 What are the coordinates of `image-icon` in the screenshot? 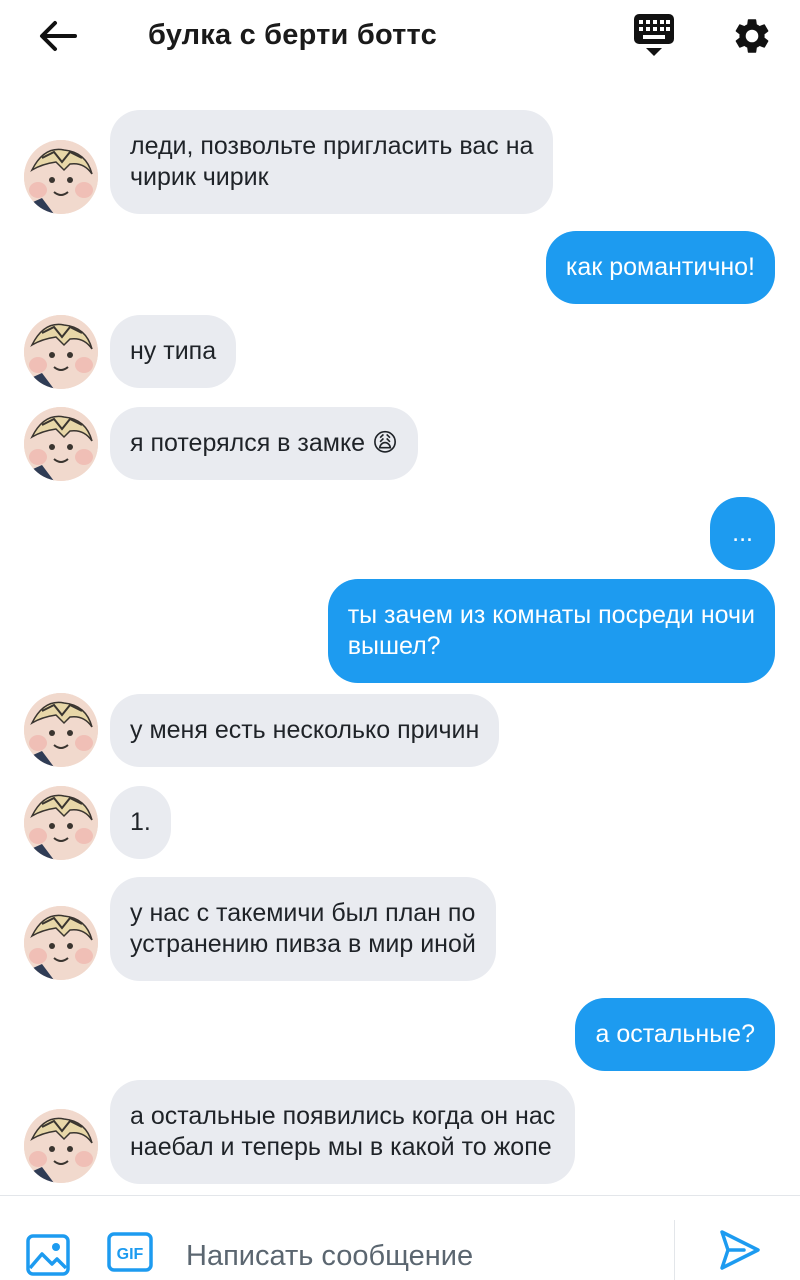 It's located at (48, 1255).